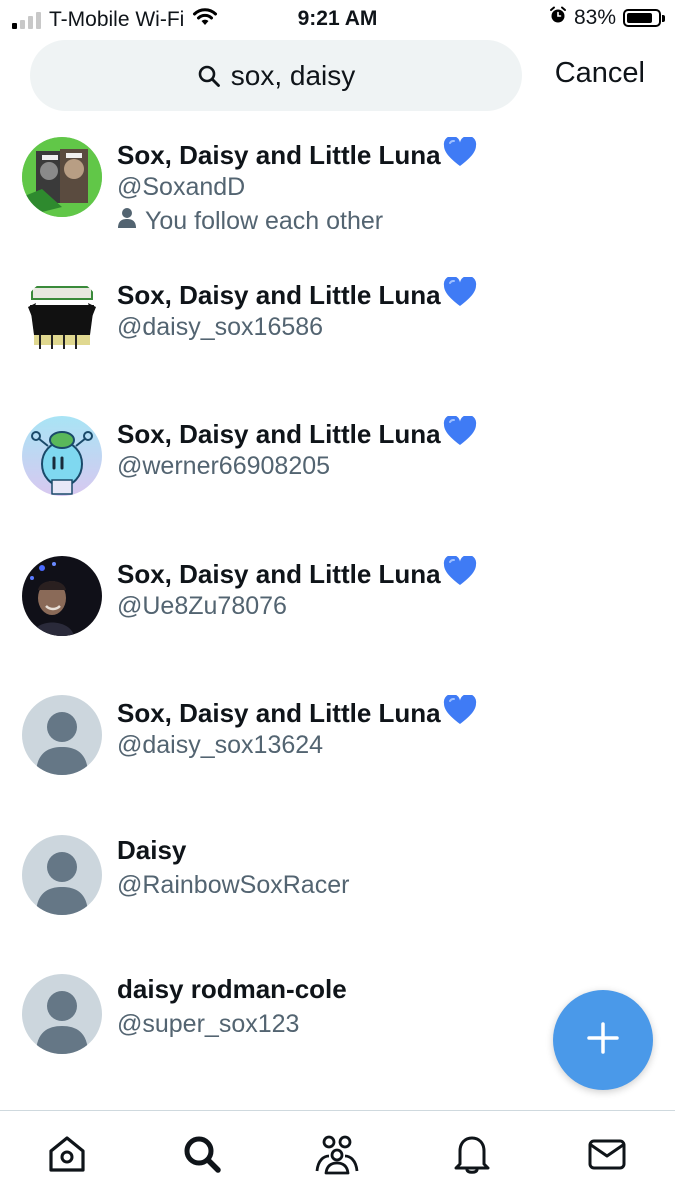 The height and width of the screenshot is (1201, 675). I want to click on username: @Ue8Zu78076, so click(202, 605).